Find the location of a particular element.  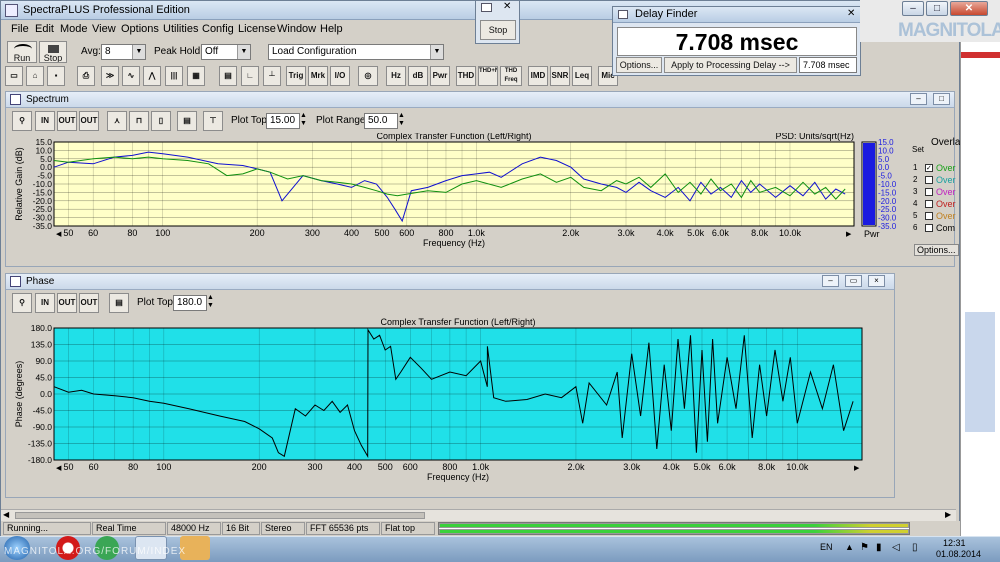

thd-button: THD is located at coordinates (466, 76).